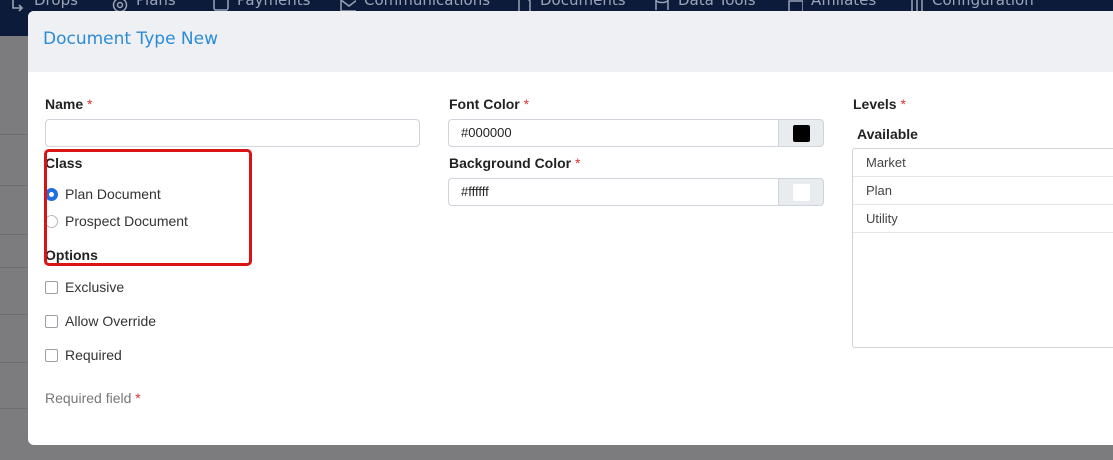  I want to click on radio-prospect-document: Prospect Document, so click(116, 221).